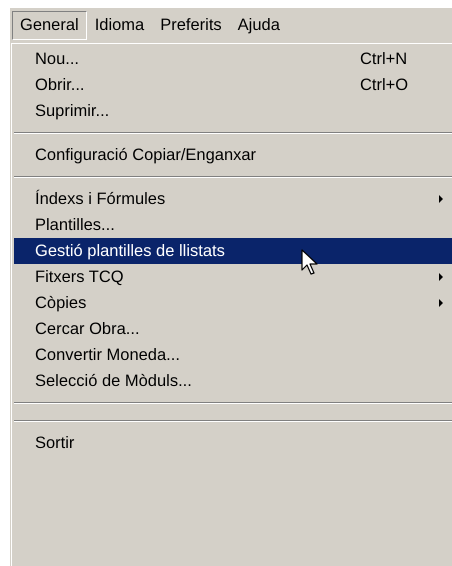 This screenshot has height=566, width=452. Describe the element at coordinates (233, 443) in the screenshot. I see `menu-item: Sortir` at that location.